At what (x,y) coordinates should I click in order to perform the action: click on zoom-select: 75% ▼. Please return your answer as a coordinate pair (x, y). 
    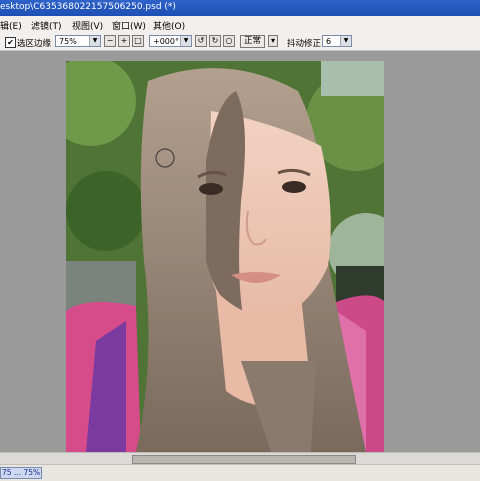
    Looking at the image, I should click on (78, 41).